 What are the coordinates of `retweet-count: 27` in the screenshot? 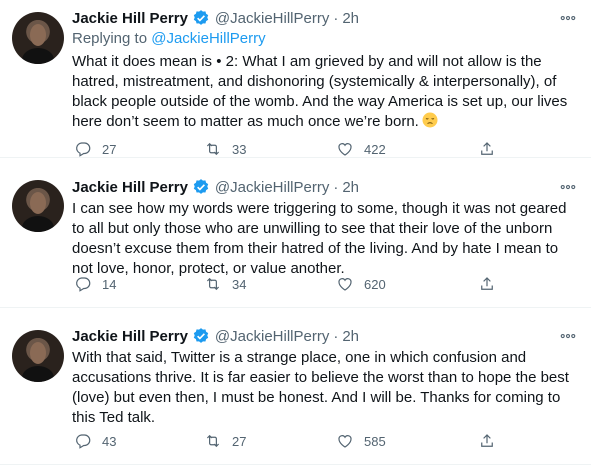 It's located at (239, 441).